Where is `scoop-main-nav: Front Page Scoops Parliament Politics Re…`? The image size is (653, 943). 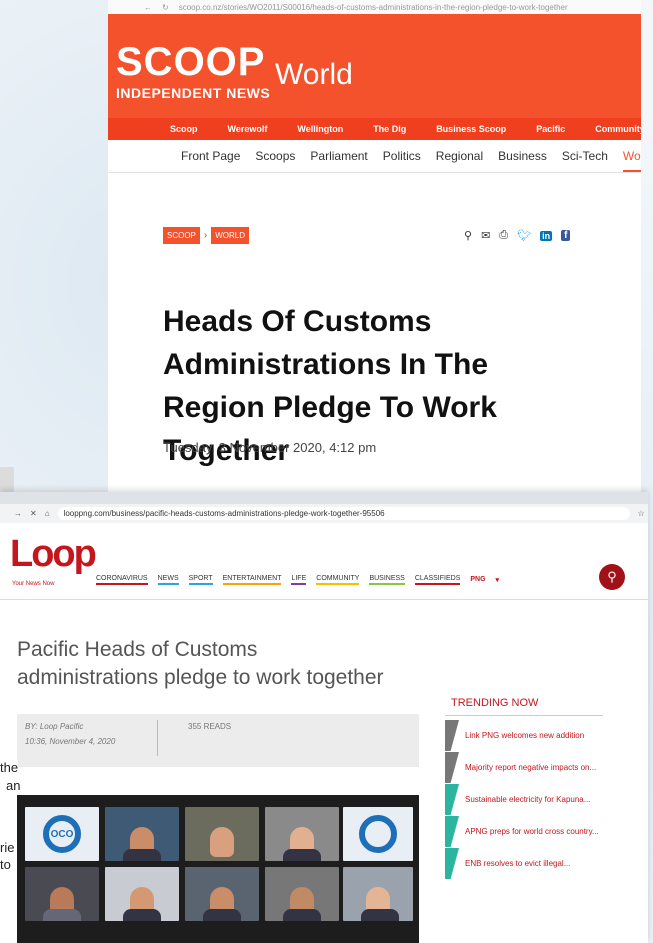
scoop-main-nav: Front Page Scoops Parliament Politics Re… is located at coordinates (374, 156).